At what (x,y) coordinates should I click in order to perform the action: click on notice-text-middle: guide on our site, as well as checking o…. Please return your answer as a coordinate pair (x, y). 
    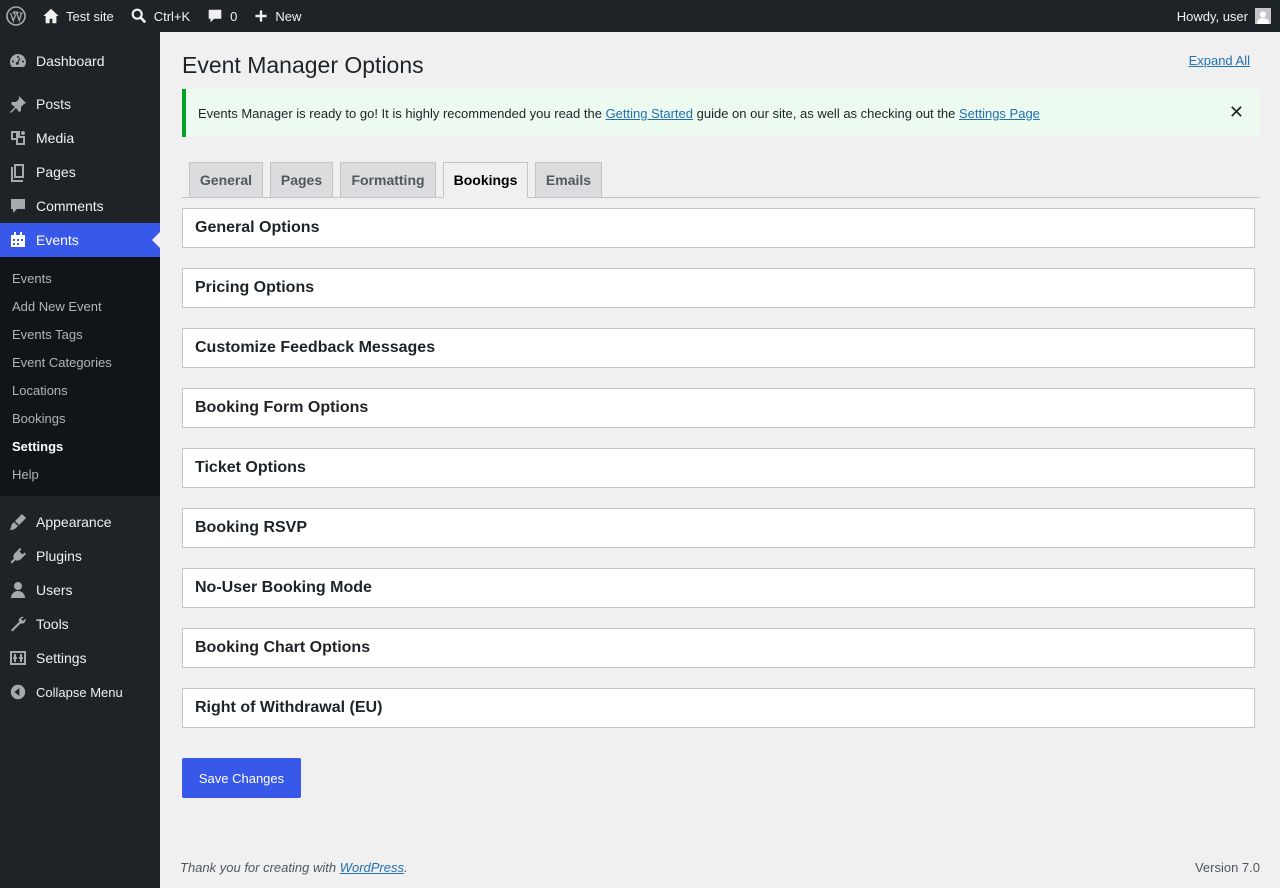
    Looking at the image, I should click on (826, 113).